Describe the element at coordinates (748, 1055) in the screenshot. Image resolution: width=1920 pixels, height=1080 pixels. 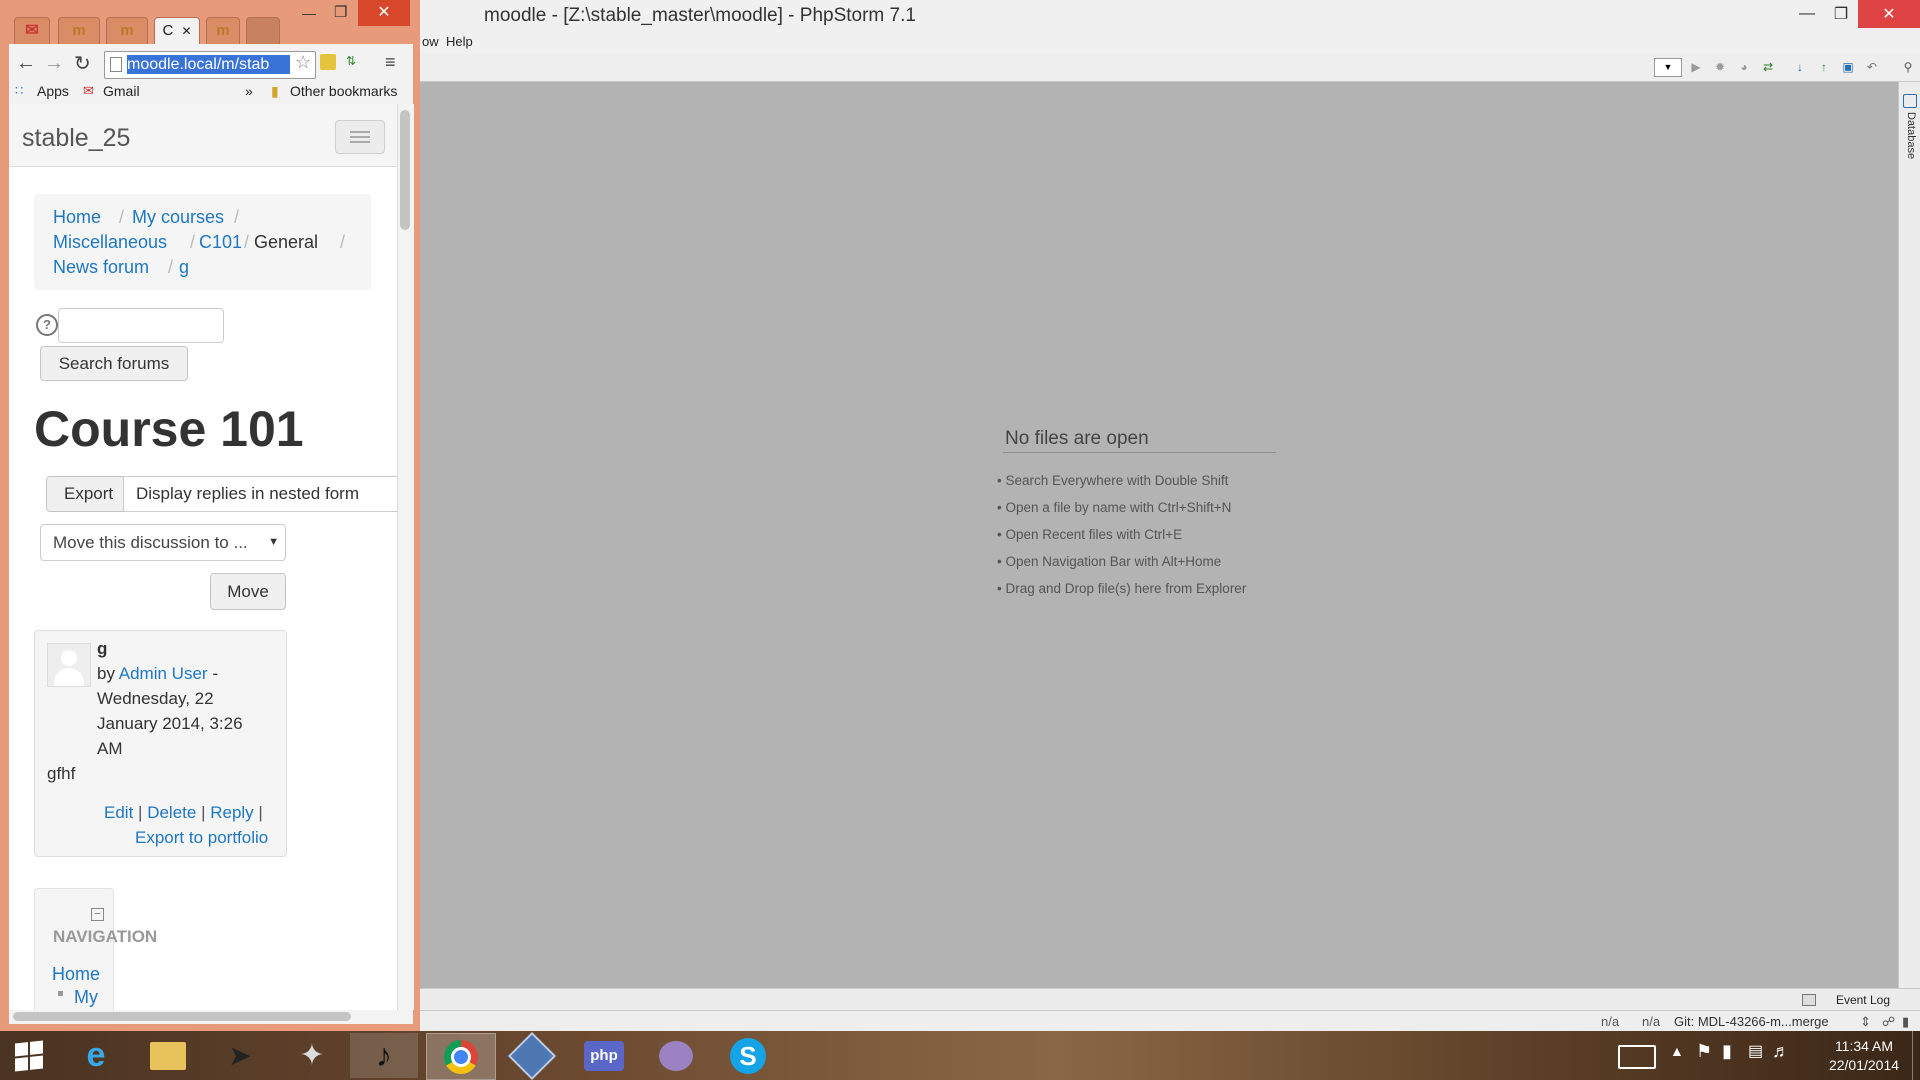
I see `skype-icon: S` at that location.